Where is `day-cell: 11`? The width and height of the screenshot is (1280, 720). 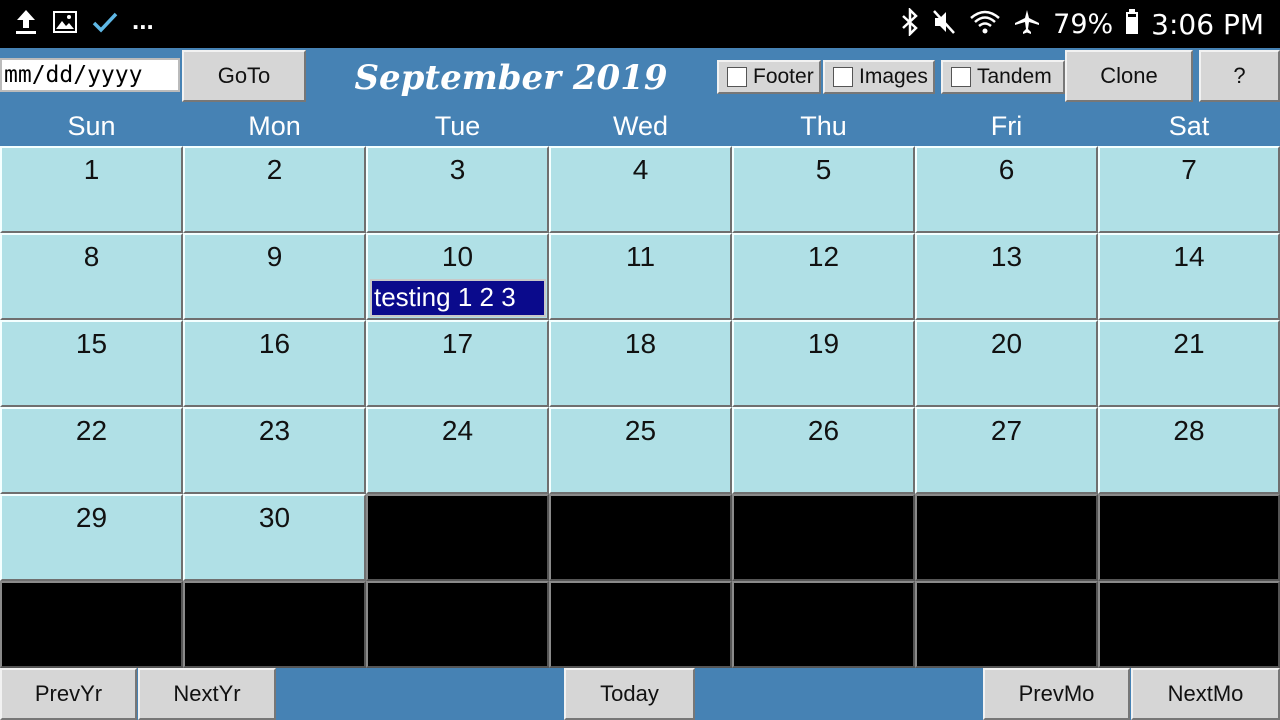 day-cell: 11 is located at coordinates (640, 276).